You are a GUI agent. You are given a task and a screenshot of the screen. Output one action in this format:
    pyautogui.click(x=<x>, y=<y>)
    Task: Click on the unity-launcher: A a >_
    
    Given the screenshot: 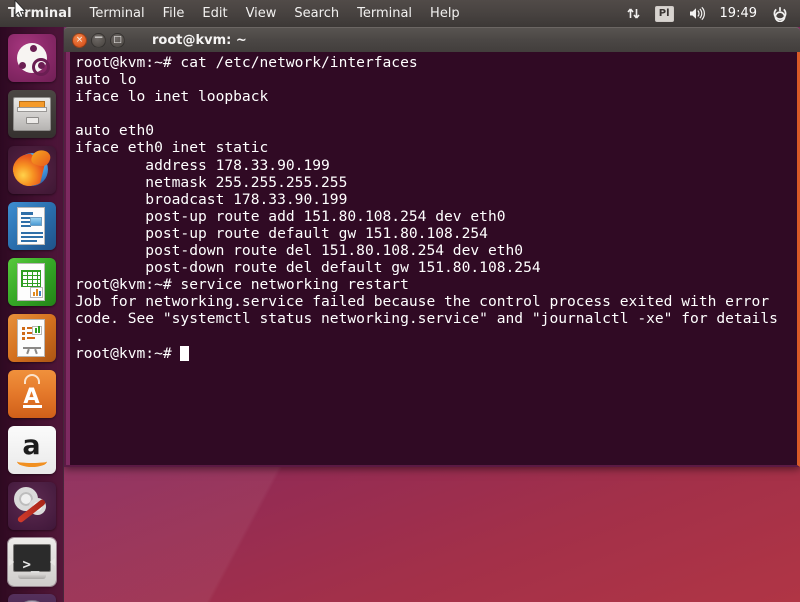 What is the action you would take?
    pyautogui.click(x=32, y=314)
    